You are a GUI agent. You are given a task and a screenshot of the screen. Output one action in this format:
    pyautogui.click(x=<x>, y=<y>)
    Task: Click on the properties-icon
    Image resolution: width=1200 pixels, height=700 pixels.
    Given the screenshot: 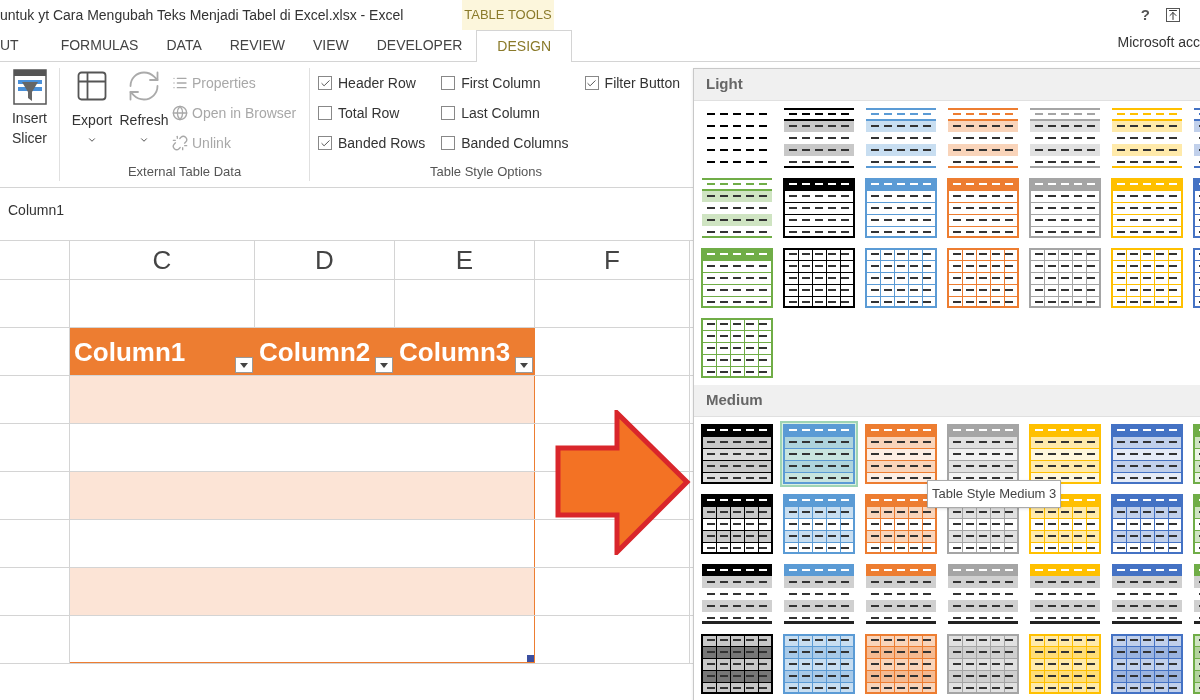 What is the action you would take?
    pyautogui.click(x=180, y=83)
    